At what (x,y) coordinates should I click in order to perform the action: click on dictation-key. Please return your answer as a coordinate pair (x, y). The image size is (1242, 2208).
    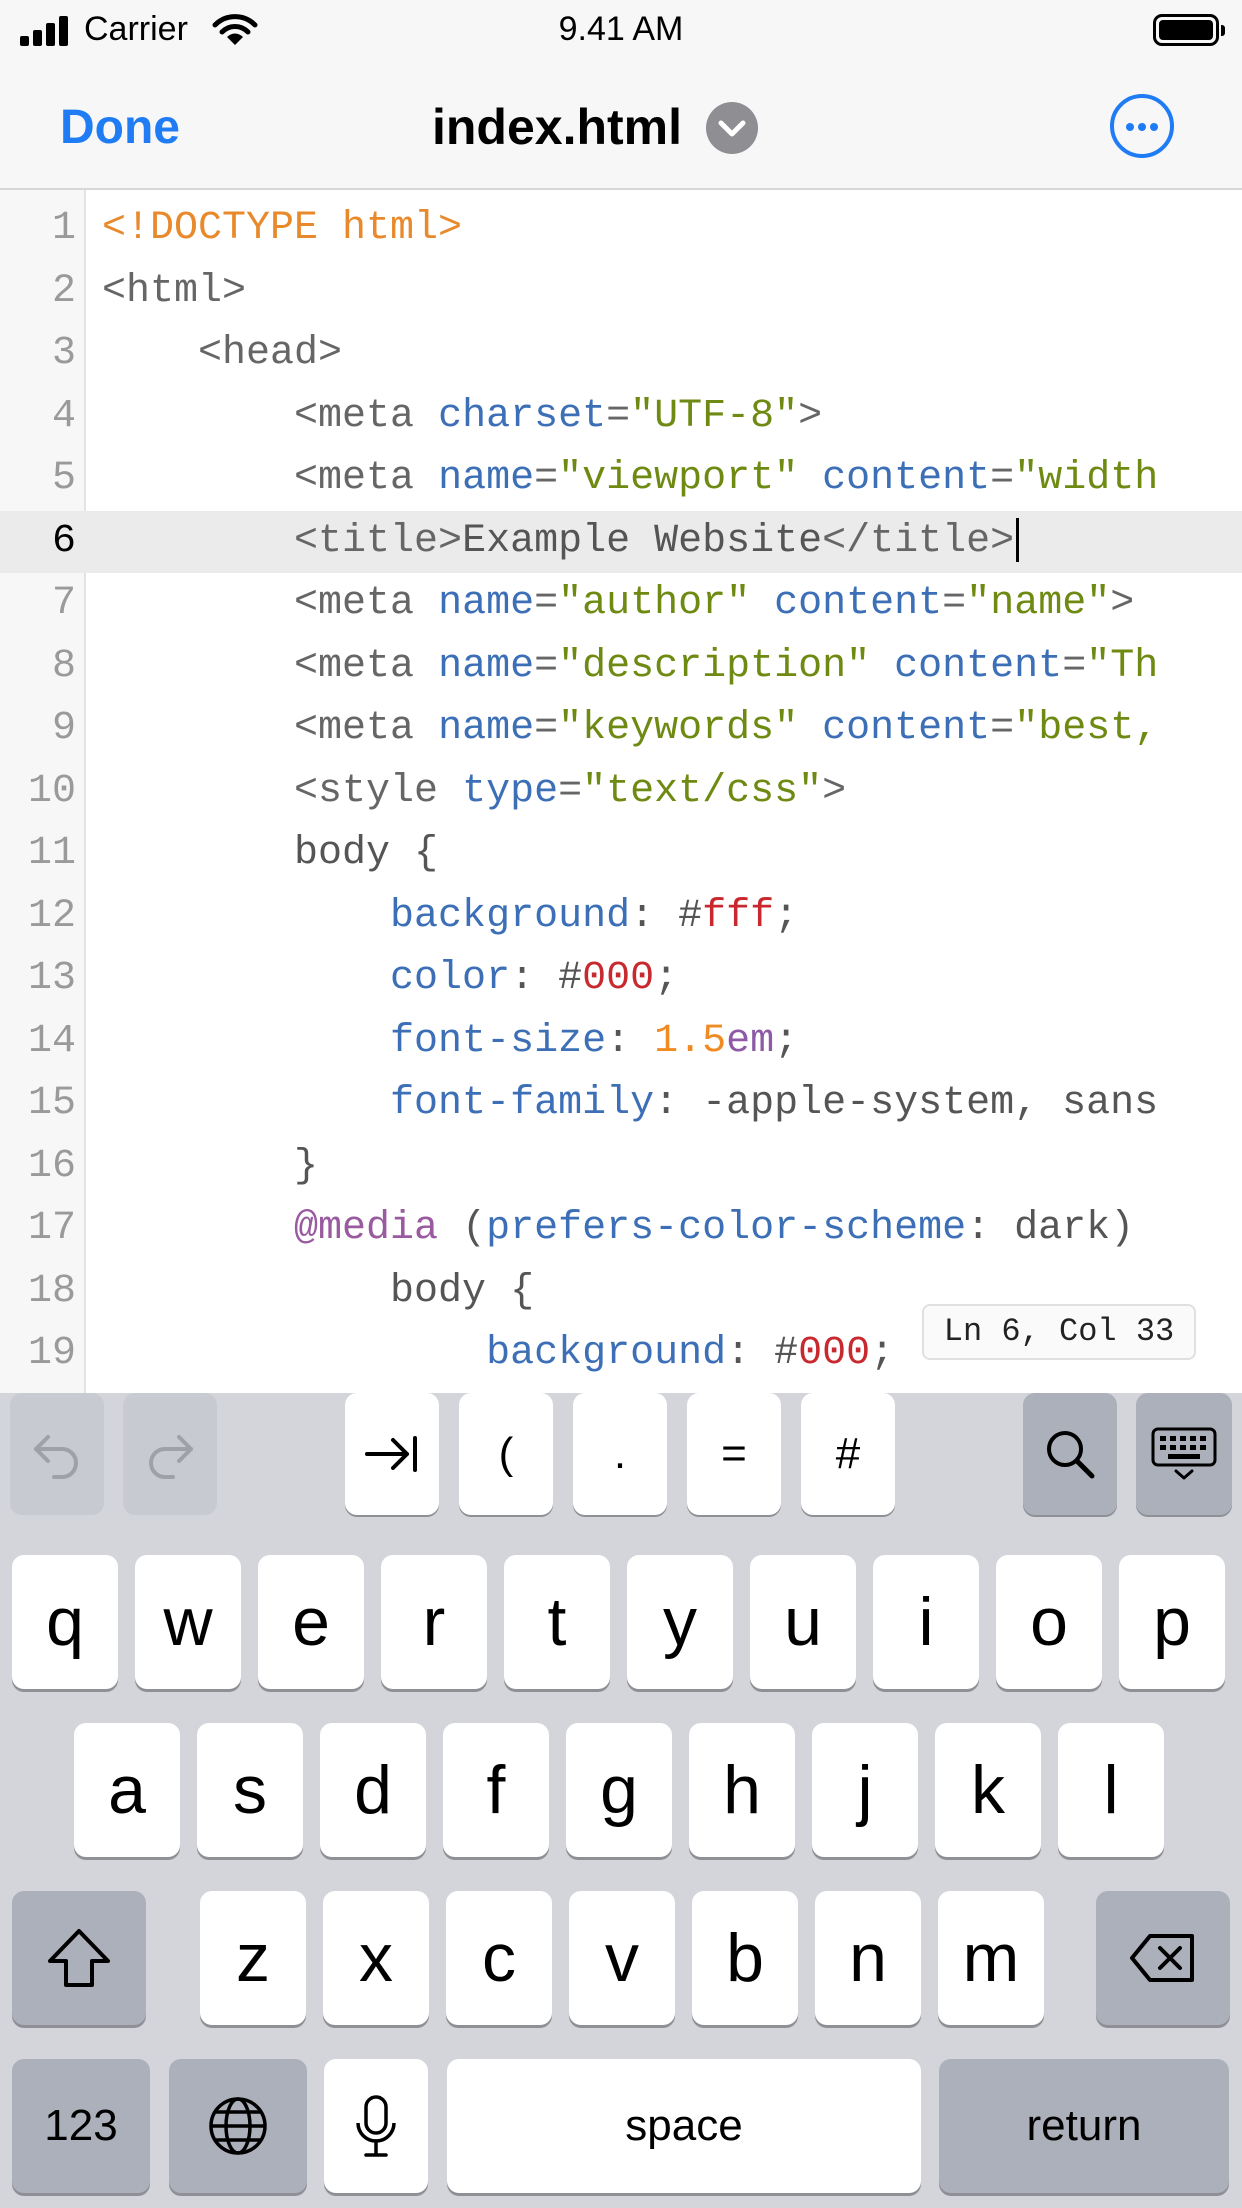
    Looking at the image, I should click on (376, 2126).